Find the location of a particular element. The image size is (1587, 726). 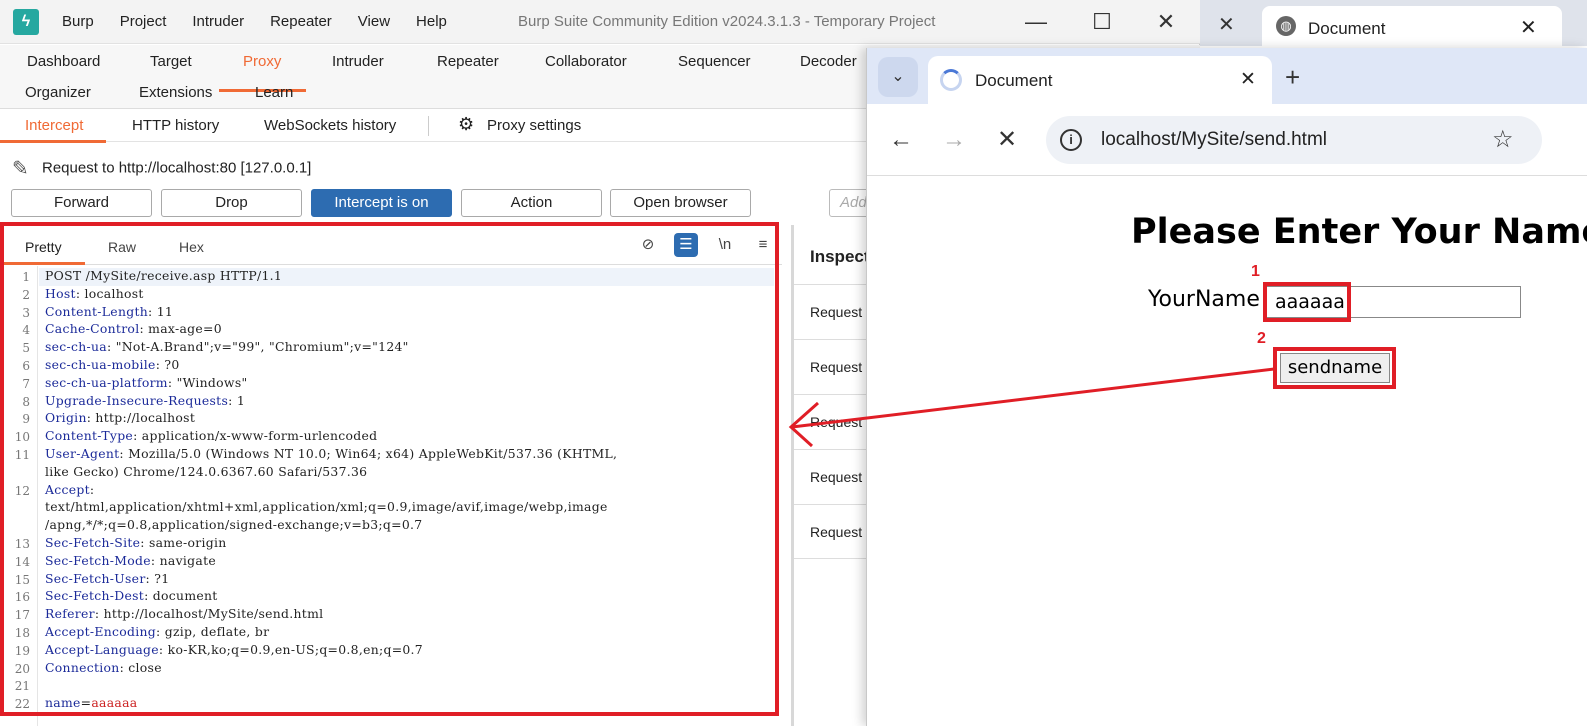

chevron-down-icon: ⌄ is located at coordinates (898, 77).